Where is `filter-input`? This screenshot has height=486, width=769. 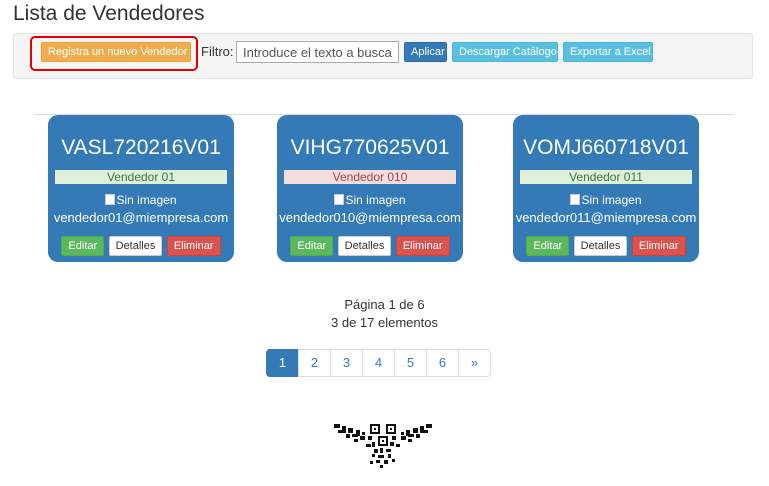
filter-input is located at coordinates (317, 52).